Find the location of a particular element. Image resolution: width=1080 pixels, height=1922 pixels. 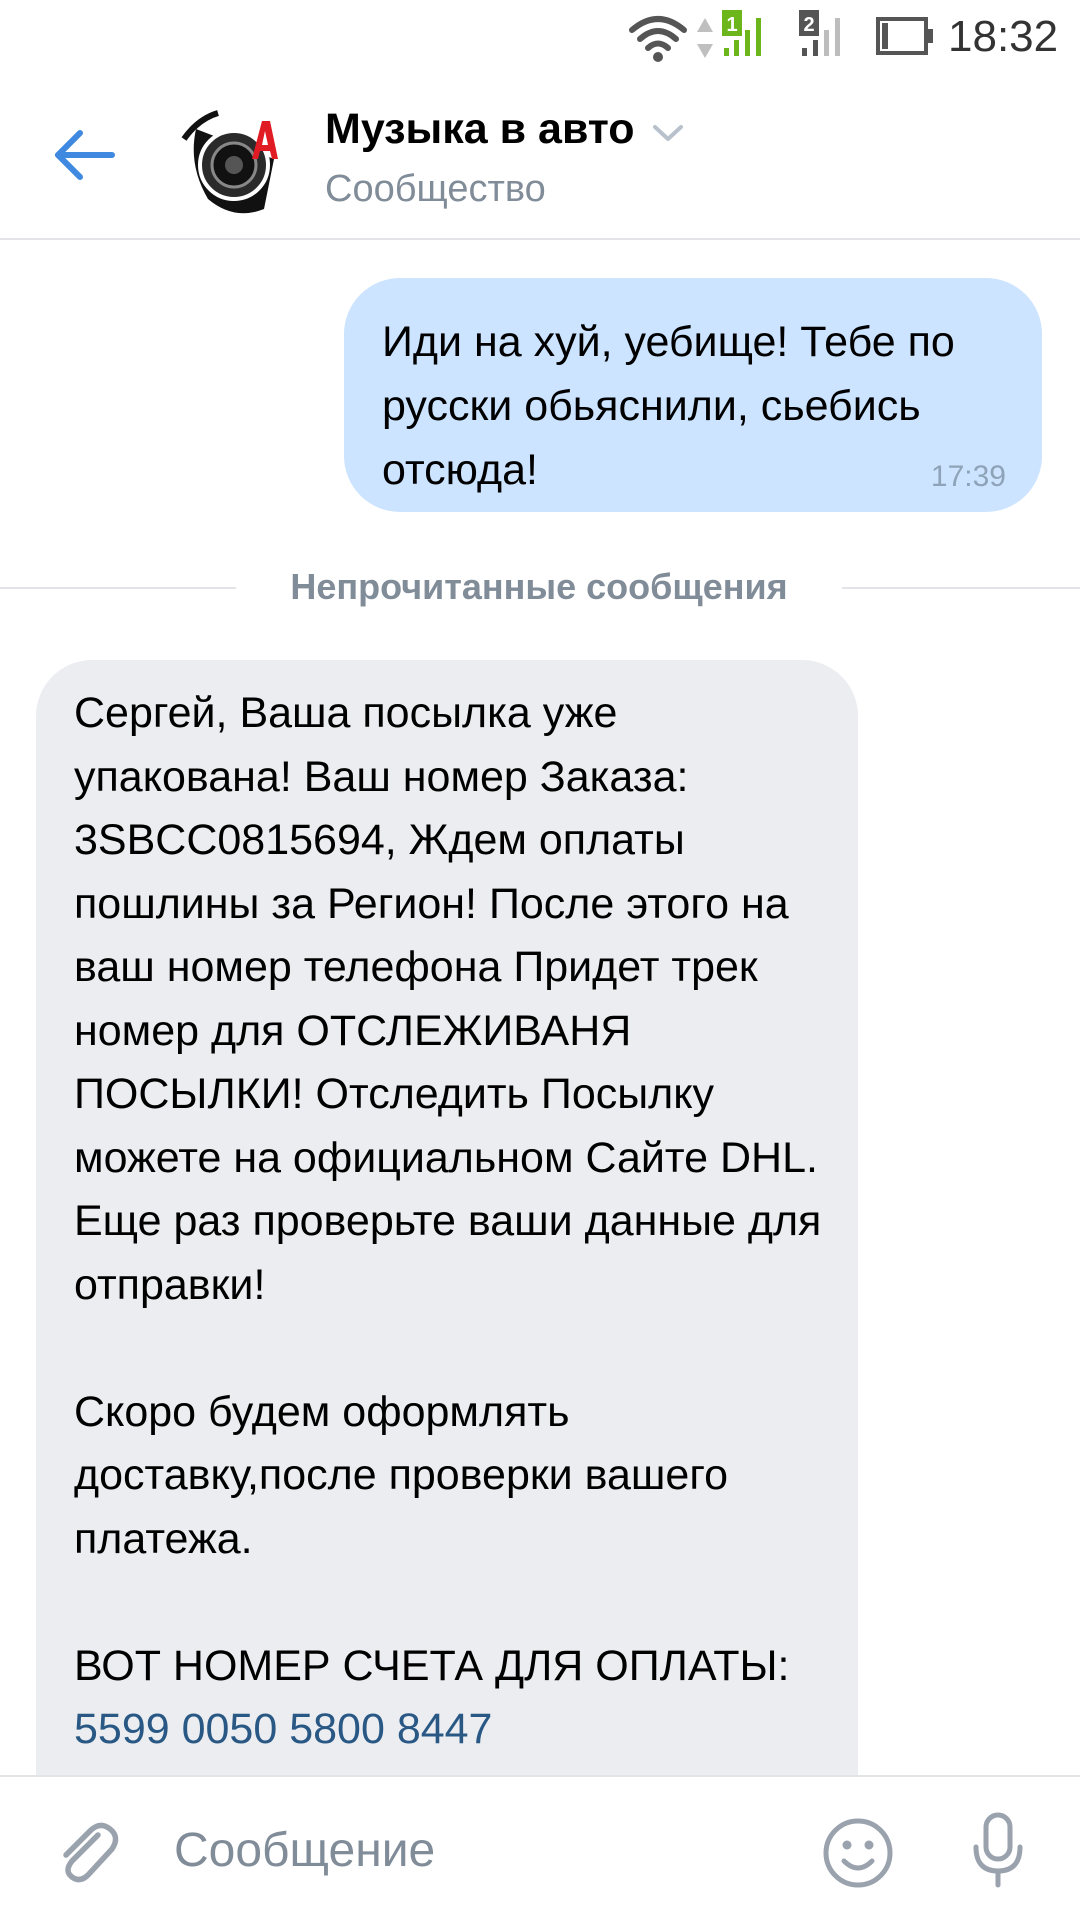

paperclip-icon is located at coordinates (87, 1852).